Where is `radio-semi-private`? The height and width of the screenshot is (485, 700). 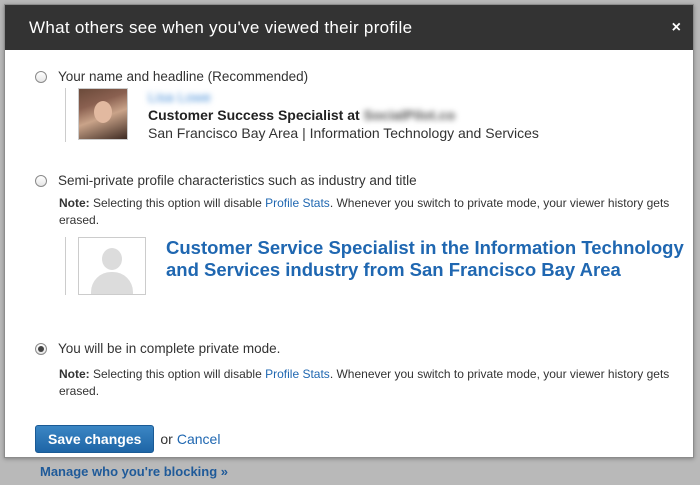 radio-semi-private is located at coordinates (41, 180).